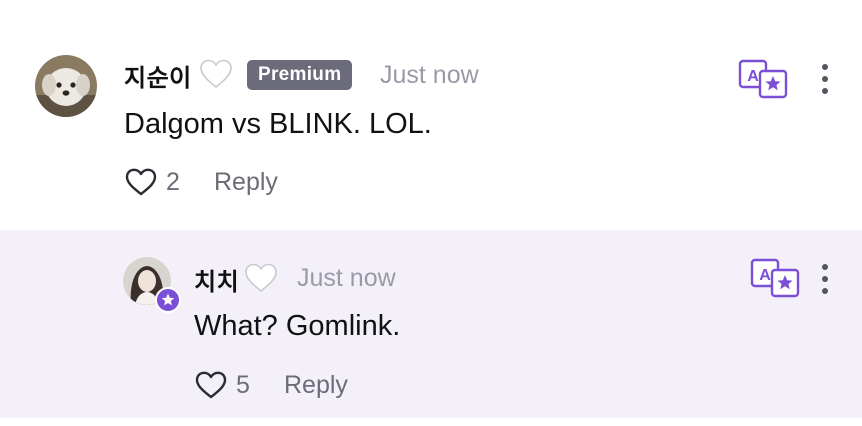 Image resolution: width=862 pixels, height=426 pixels. Describe the element at coordinates (300, 75) in the screenshot. I see `premium-badge: Premium` at that location.